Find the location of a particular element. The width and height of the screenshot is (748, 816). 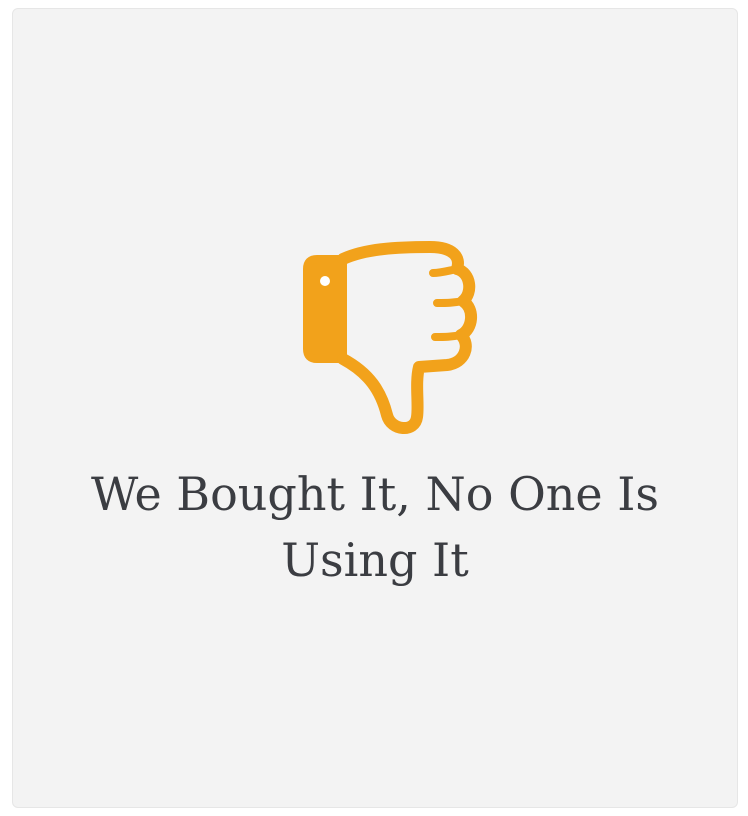

card-title-line-1: We Bought It, No One Is is located at coordinates (375, 494).